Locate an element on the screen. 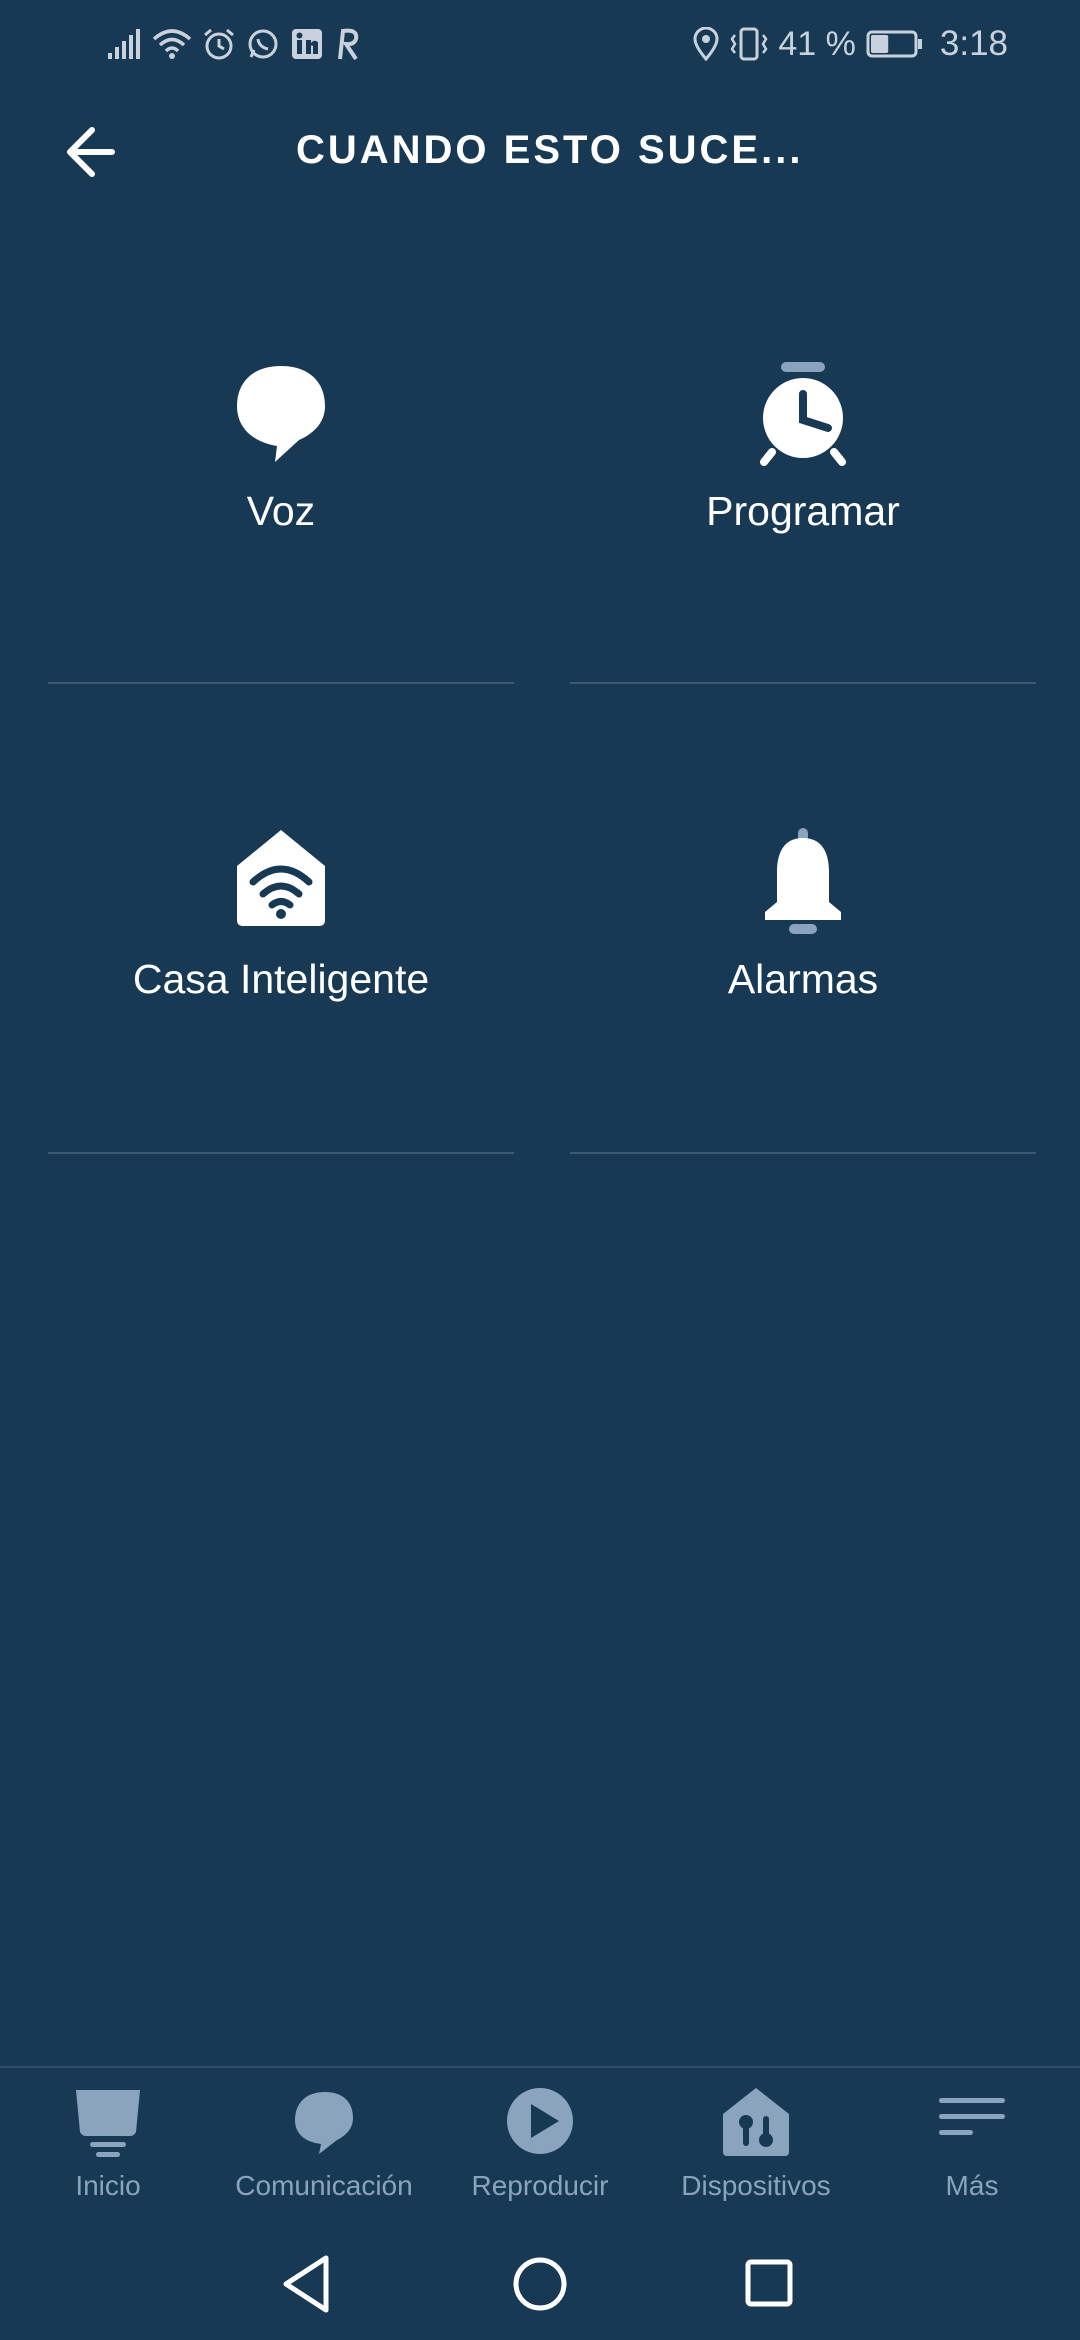 This screenshot has width=1080, height=2340. nav-label: Más is located at coordinates (972, 2185).